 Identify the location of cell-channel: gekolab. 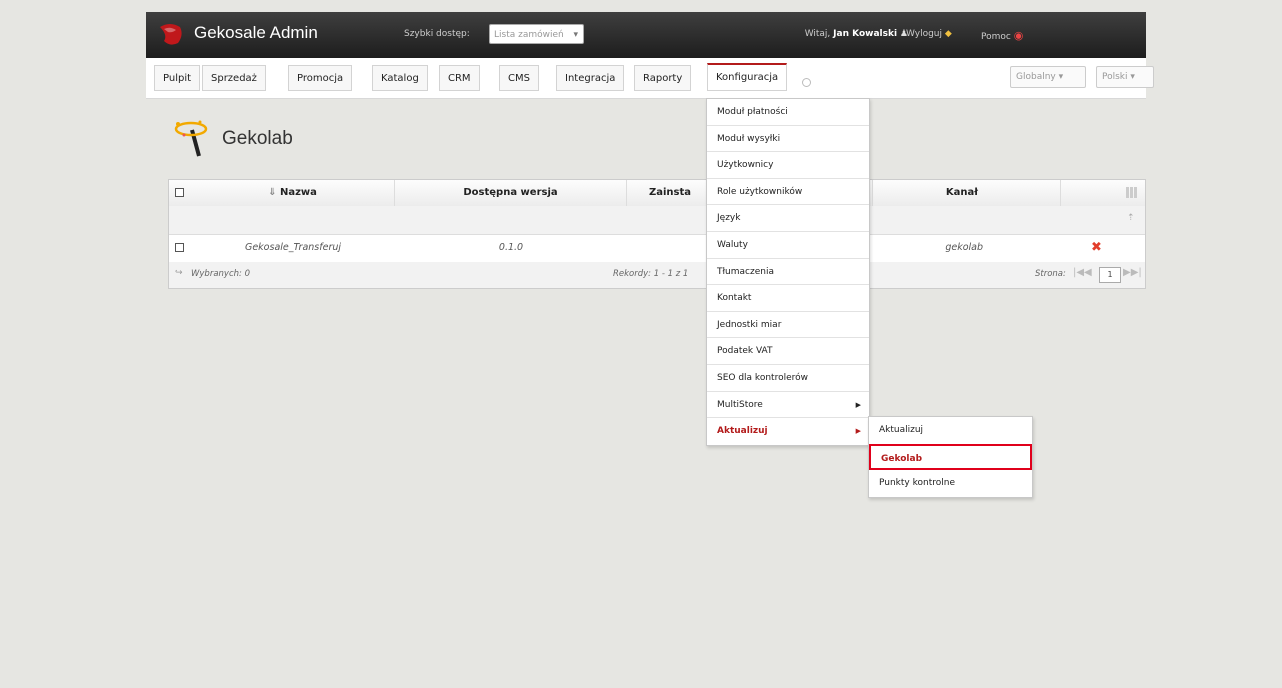
(964, 247).